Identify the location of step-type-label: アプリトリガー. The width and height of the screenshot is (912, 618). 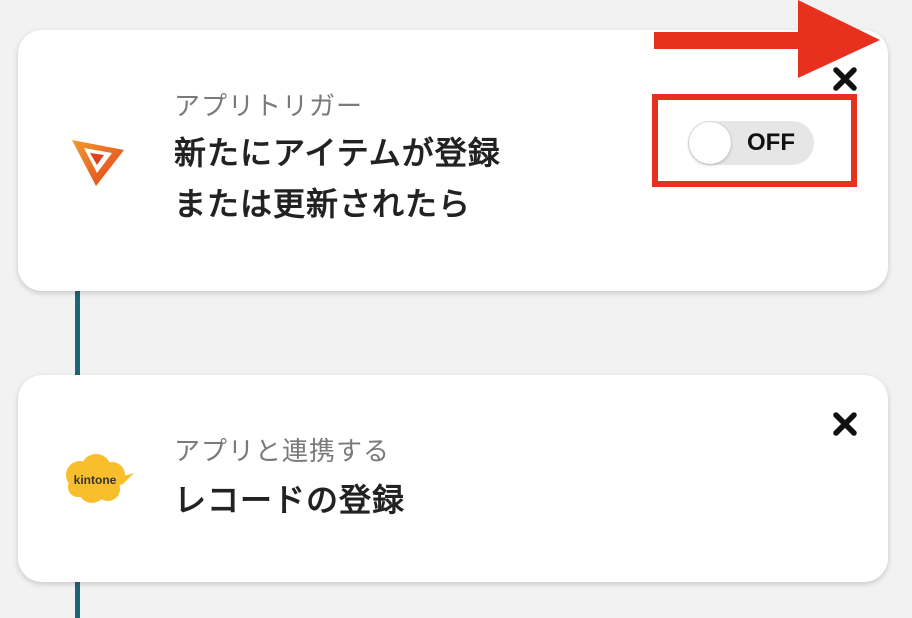
(269, 107).